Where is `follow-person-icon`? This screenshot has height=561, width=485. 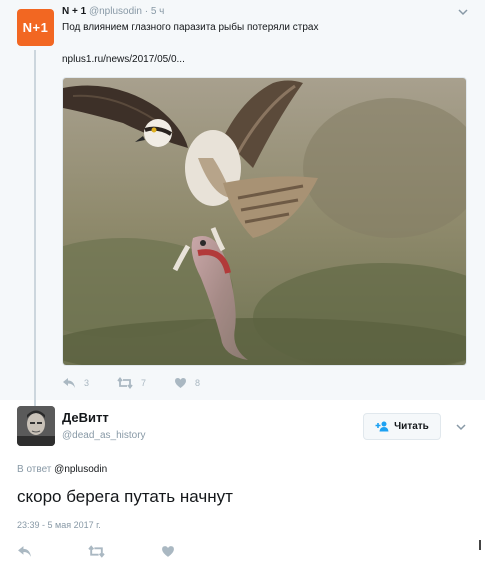
follow-person-icon is located at coordinates (382, 426).